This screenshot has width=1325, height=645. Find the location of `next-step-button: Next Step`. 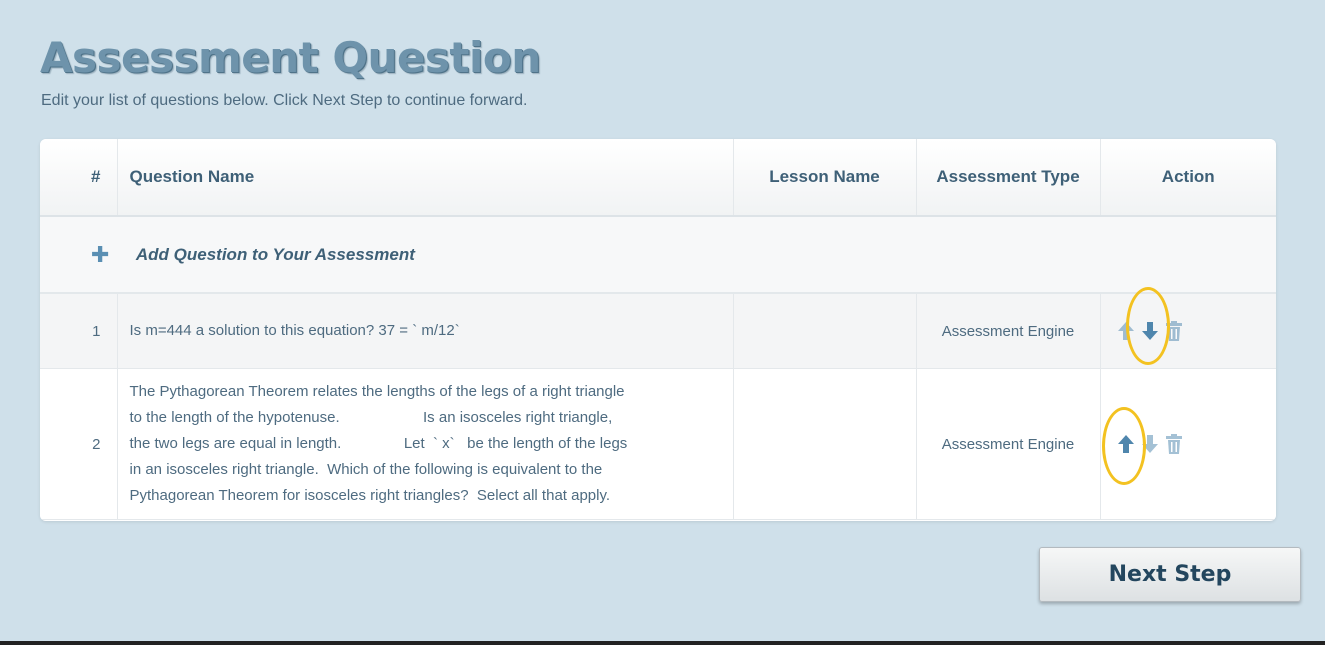

next-step-button: Next Step is located at coordinates (1170, 574).